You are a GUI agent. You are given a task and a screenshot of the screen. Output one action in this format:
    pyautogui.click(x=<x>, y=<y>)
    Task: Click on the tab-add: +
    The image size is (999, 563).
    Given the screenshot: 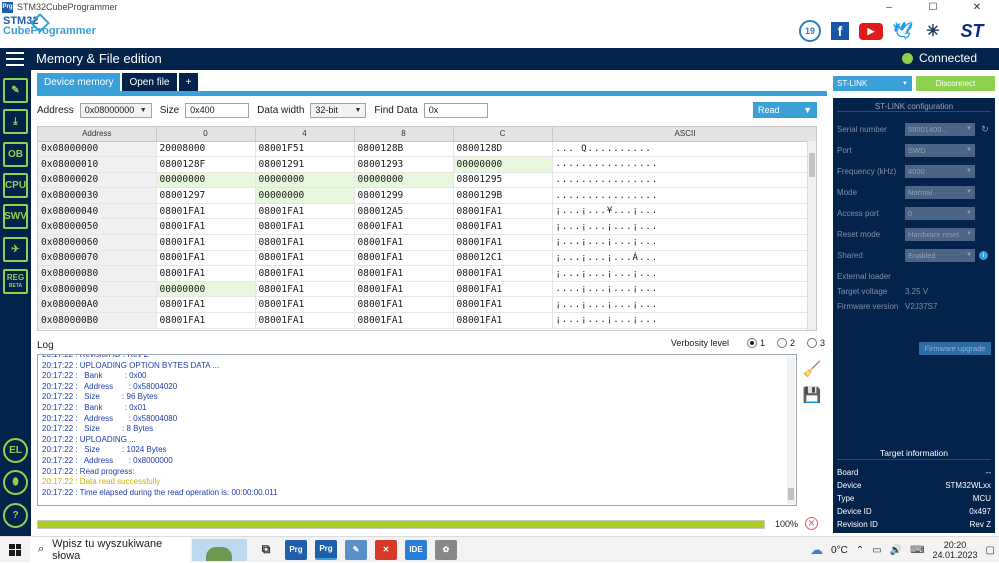 What is the action you would take?
    pyautogui.click(x=188, y=82)
    